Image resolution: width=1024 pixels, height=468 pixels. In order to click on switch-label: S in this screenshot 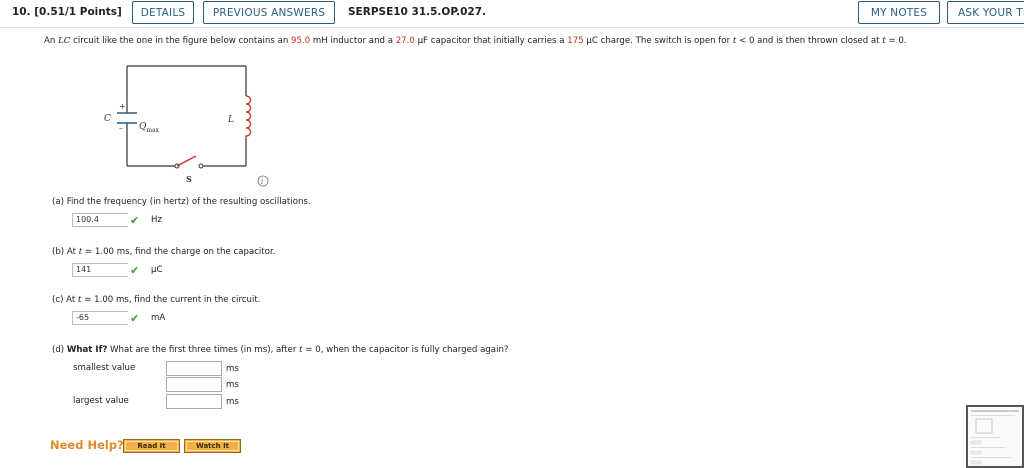, I will do `click(189, 179)`.